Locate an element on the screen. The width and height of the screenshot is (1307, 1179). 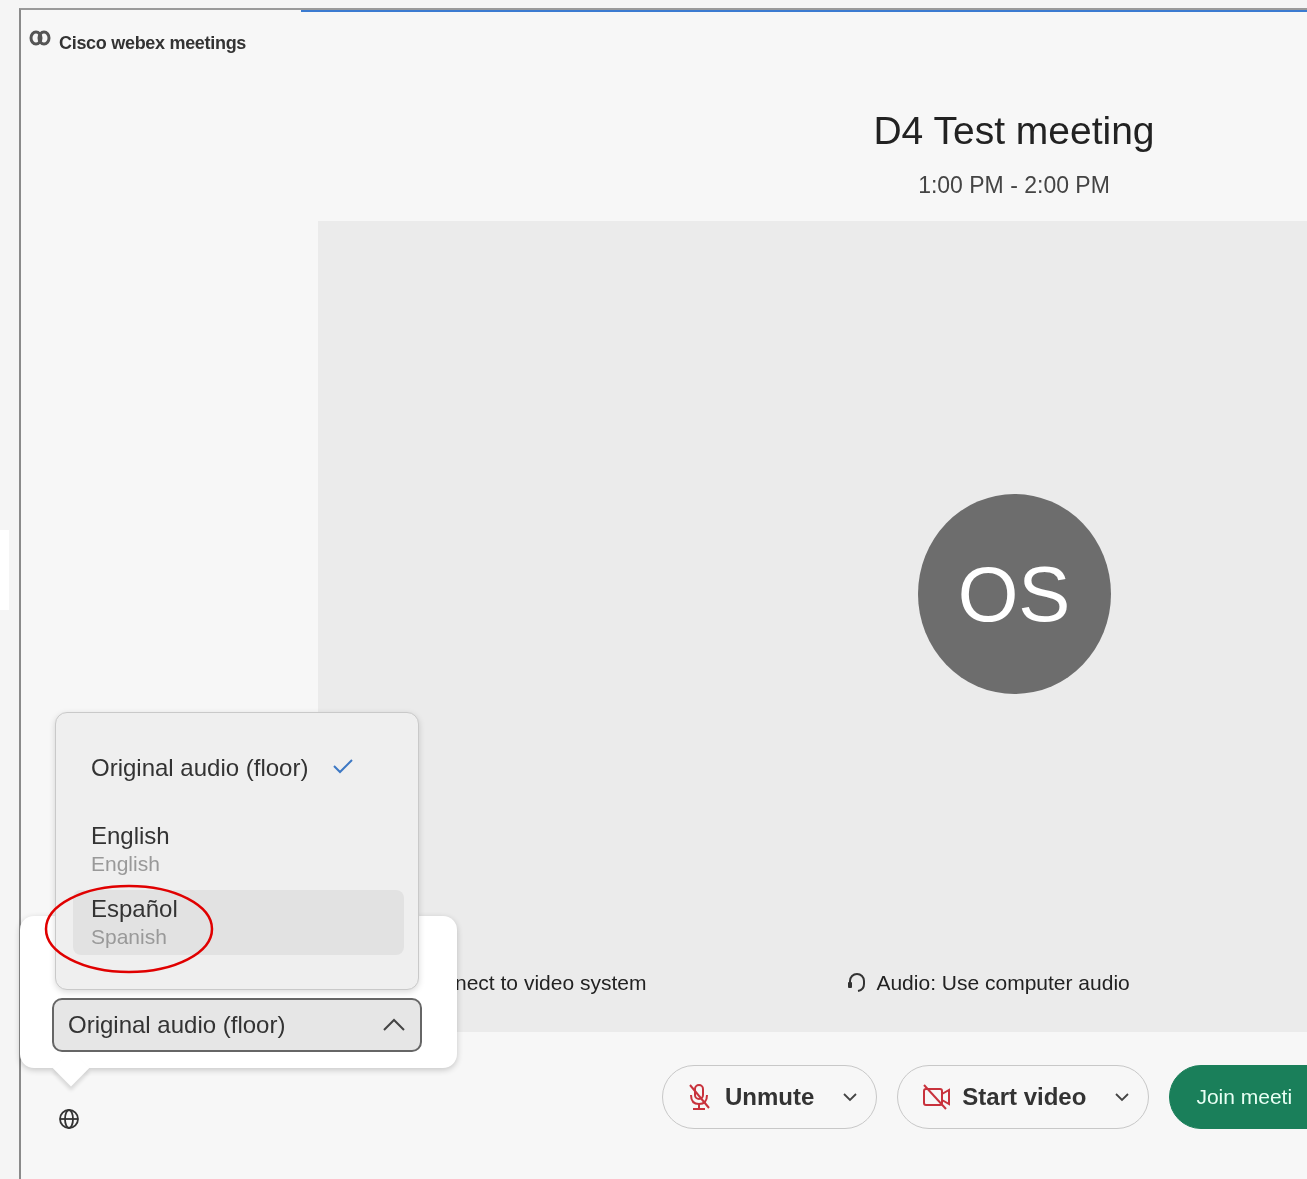
app-logo-text: Cisco webex meetings is located at coordinates (153, 43).